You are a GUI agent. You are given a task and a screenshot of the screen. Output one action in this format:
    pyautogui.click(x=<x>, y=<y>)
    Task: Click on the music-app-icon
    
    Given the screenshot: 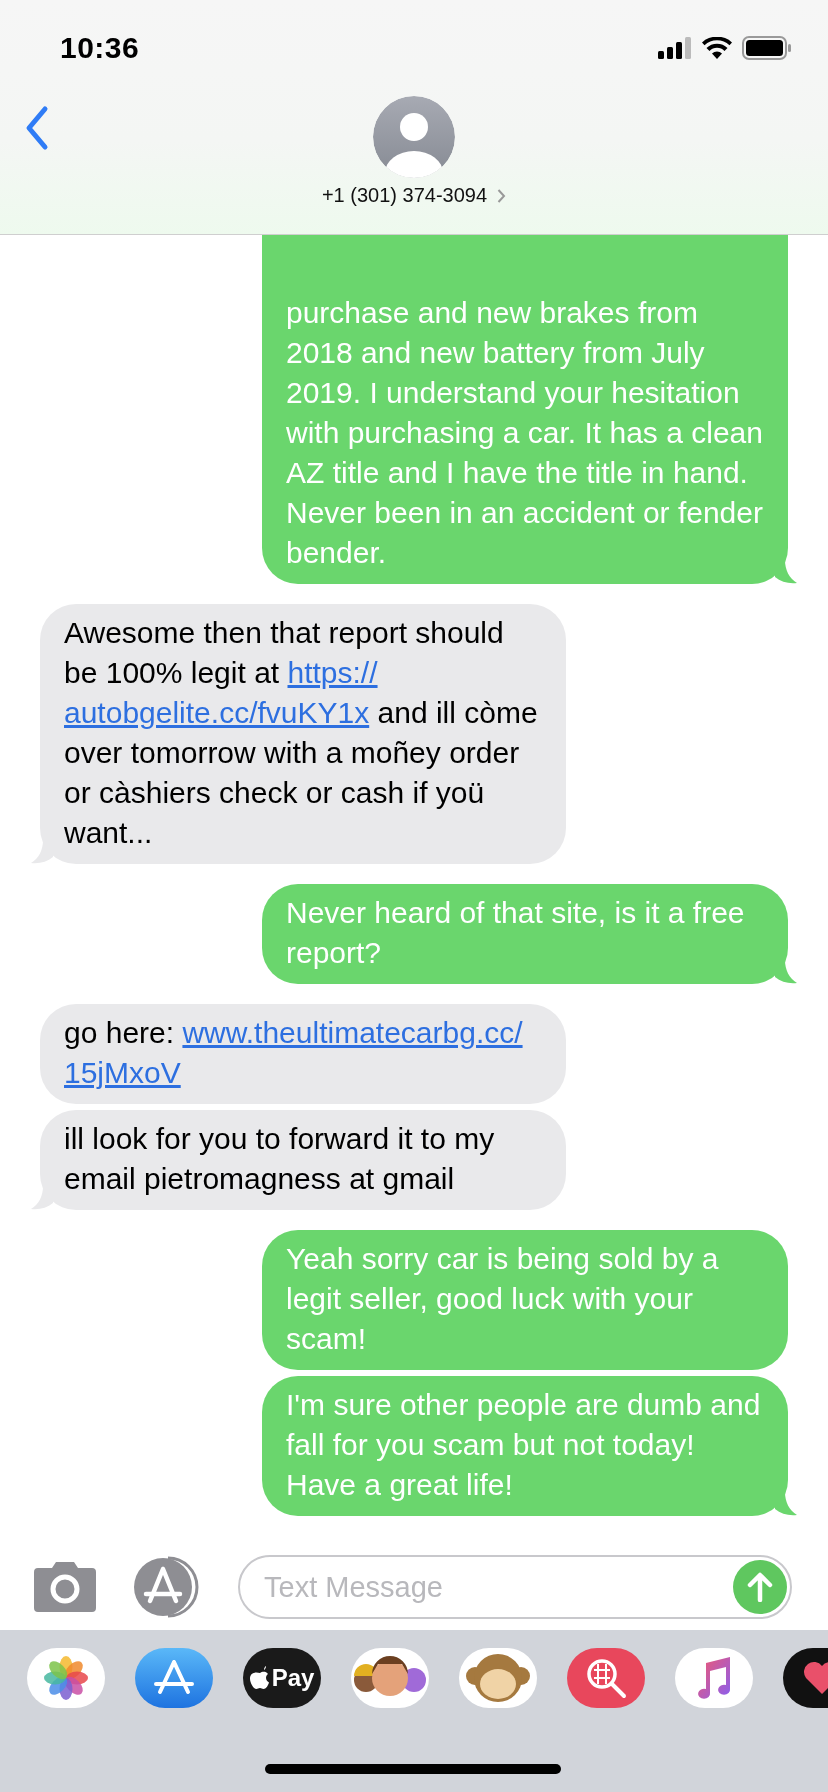 What is the action you would take?
    pyautogui.click(x=714, y=1678)
    